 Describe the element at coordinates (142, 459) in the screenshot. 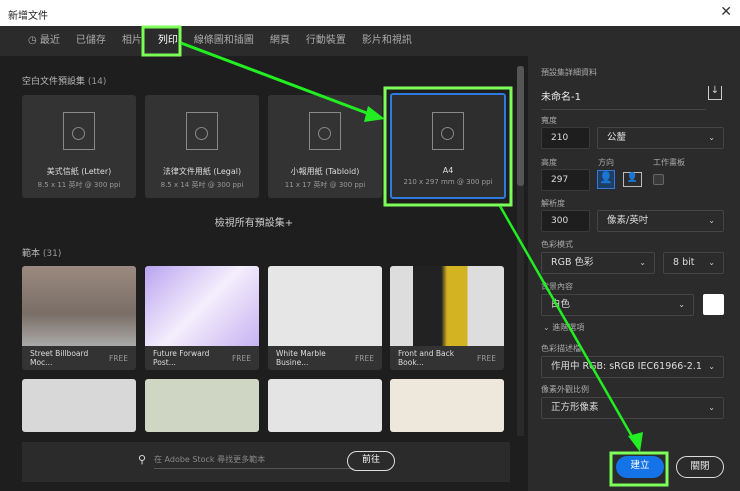

I see `search-icon: ⚲` at that location.